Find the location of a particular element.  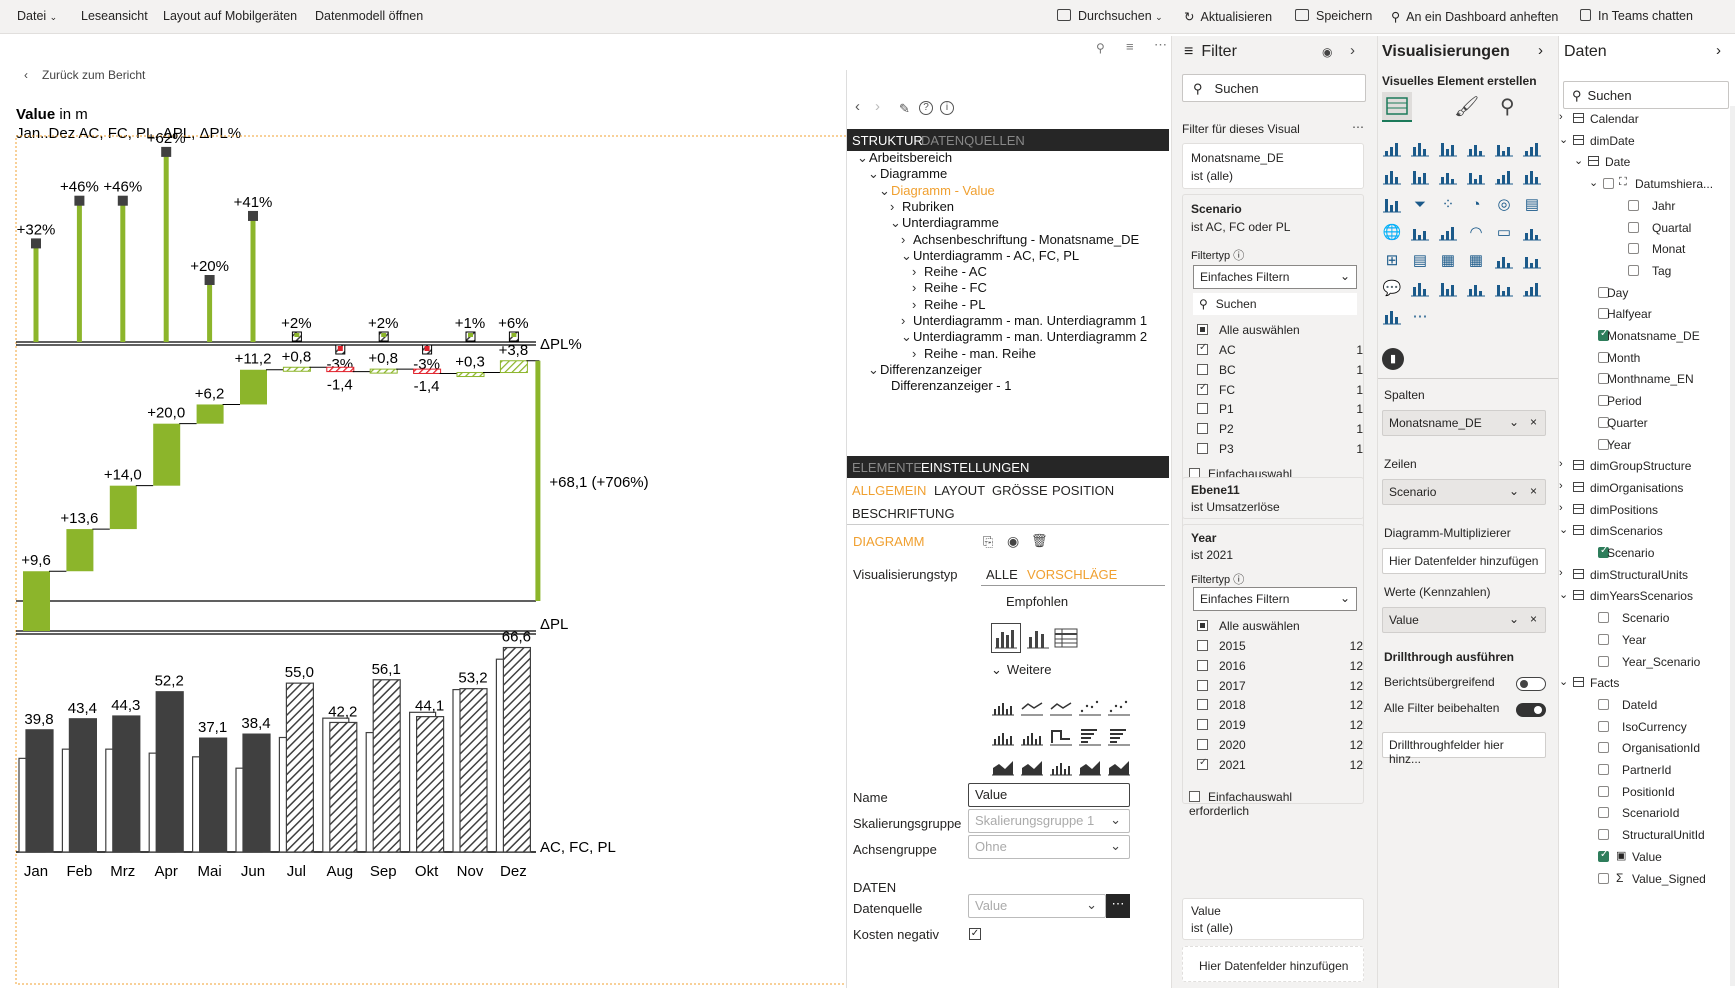

tree-node: › Reihe - man. Reihe is located at coordinates (974, 353).